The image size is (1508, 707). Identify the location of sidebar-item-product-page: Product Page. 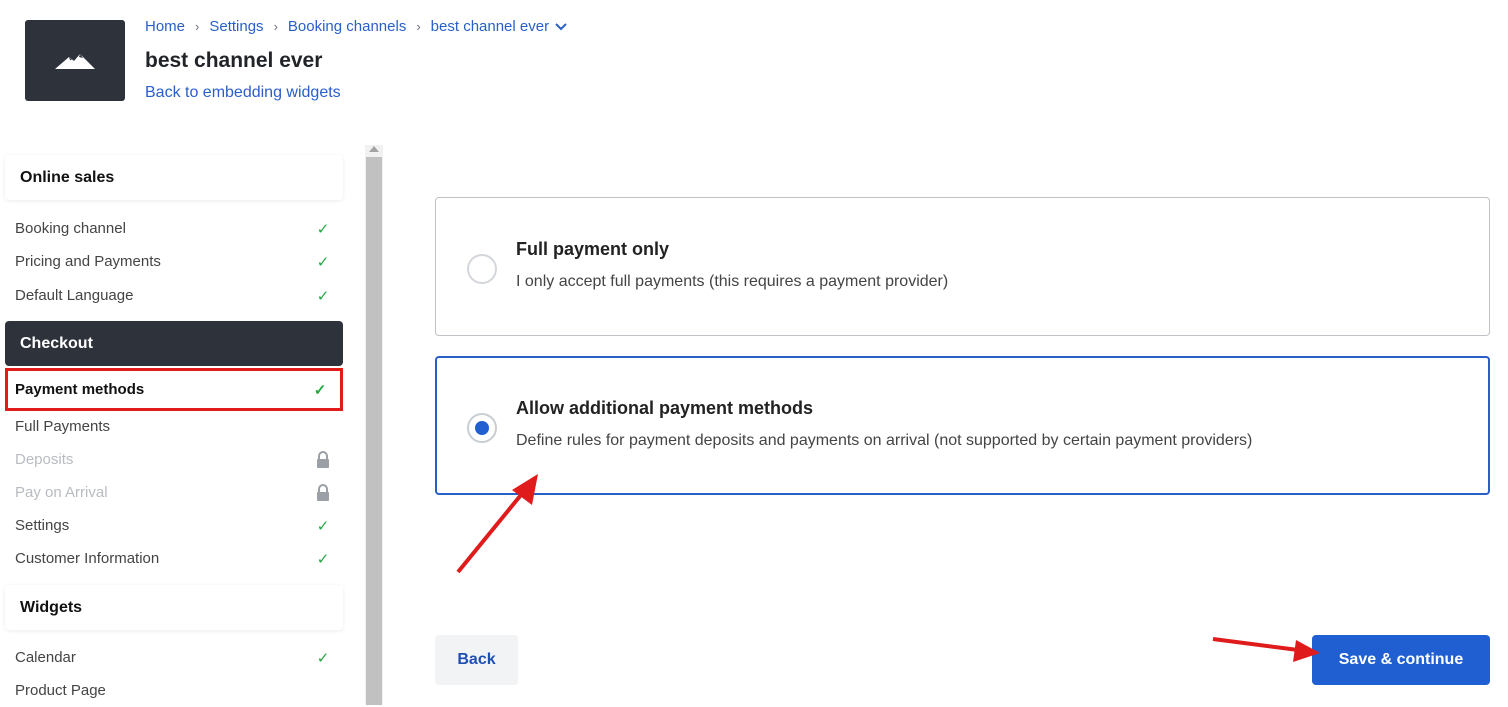
(174, 690).